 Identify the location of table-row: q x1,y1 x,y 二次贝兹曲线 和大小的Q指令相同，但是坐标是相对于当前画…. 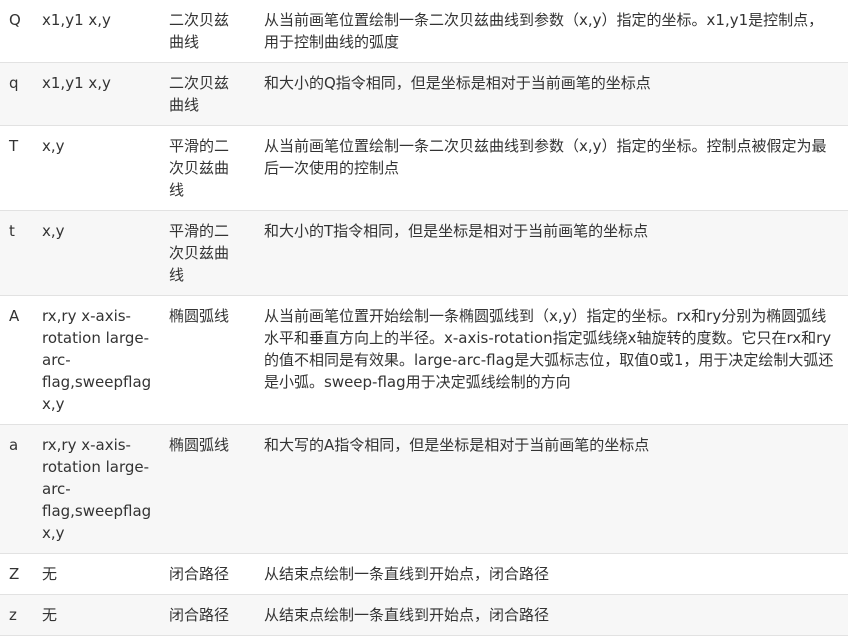
(424, 94).